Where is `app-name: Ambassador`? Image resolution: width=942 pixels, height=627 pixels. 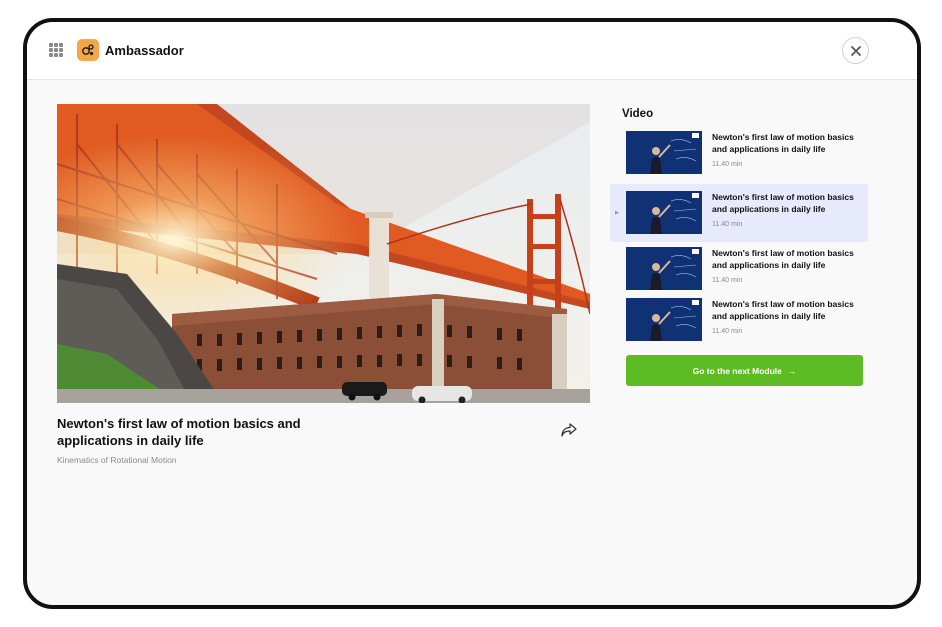
app-name: Ambassador is located at coordinates (144, 50).